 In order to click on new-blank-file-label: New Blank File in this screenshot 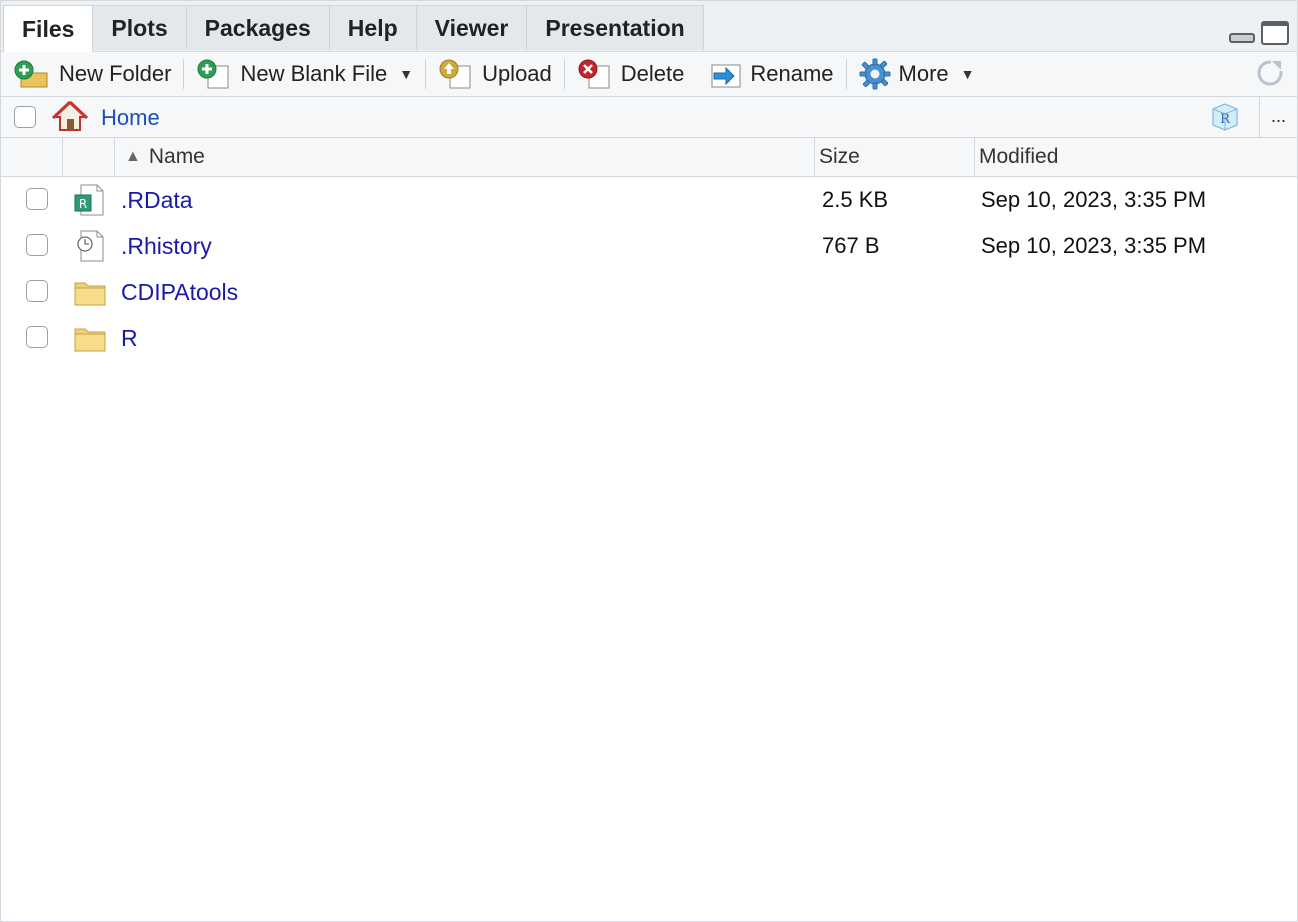, I will do `click(314, 73)`.